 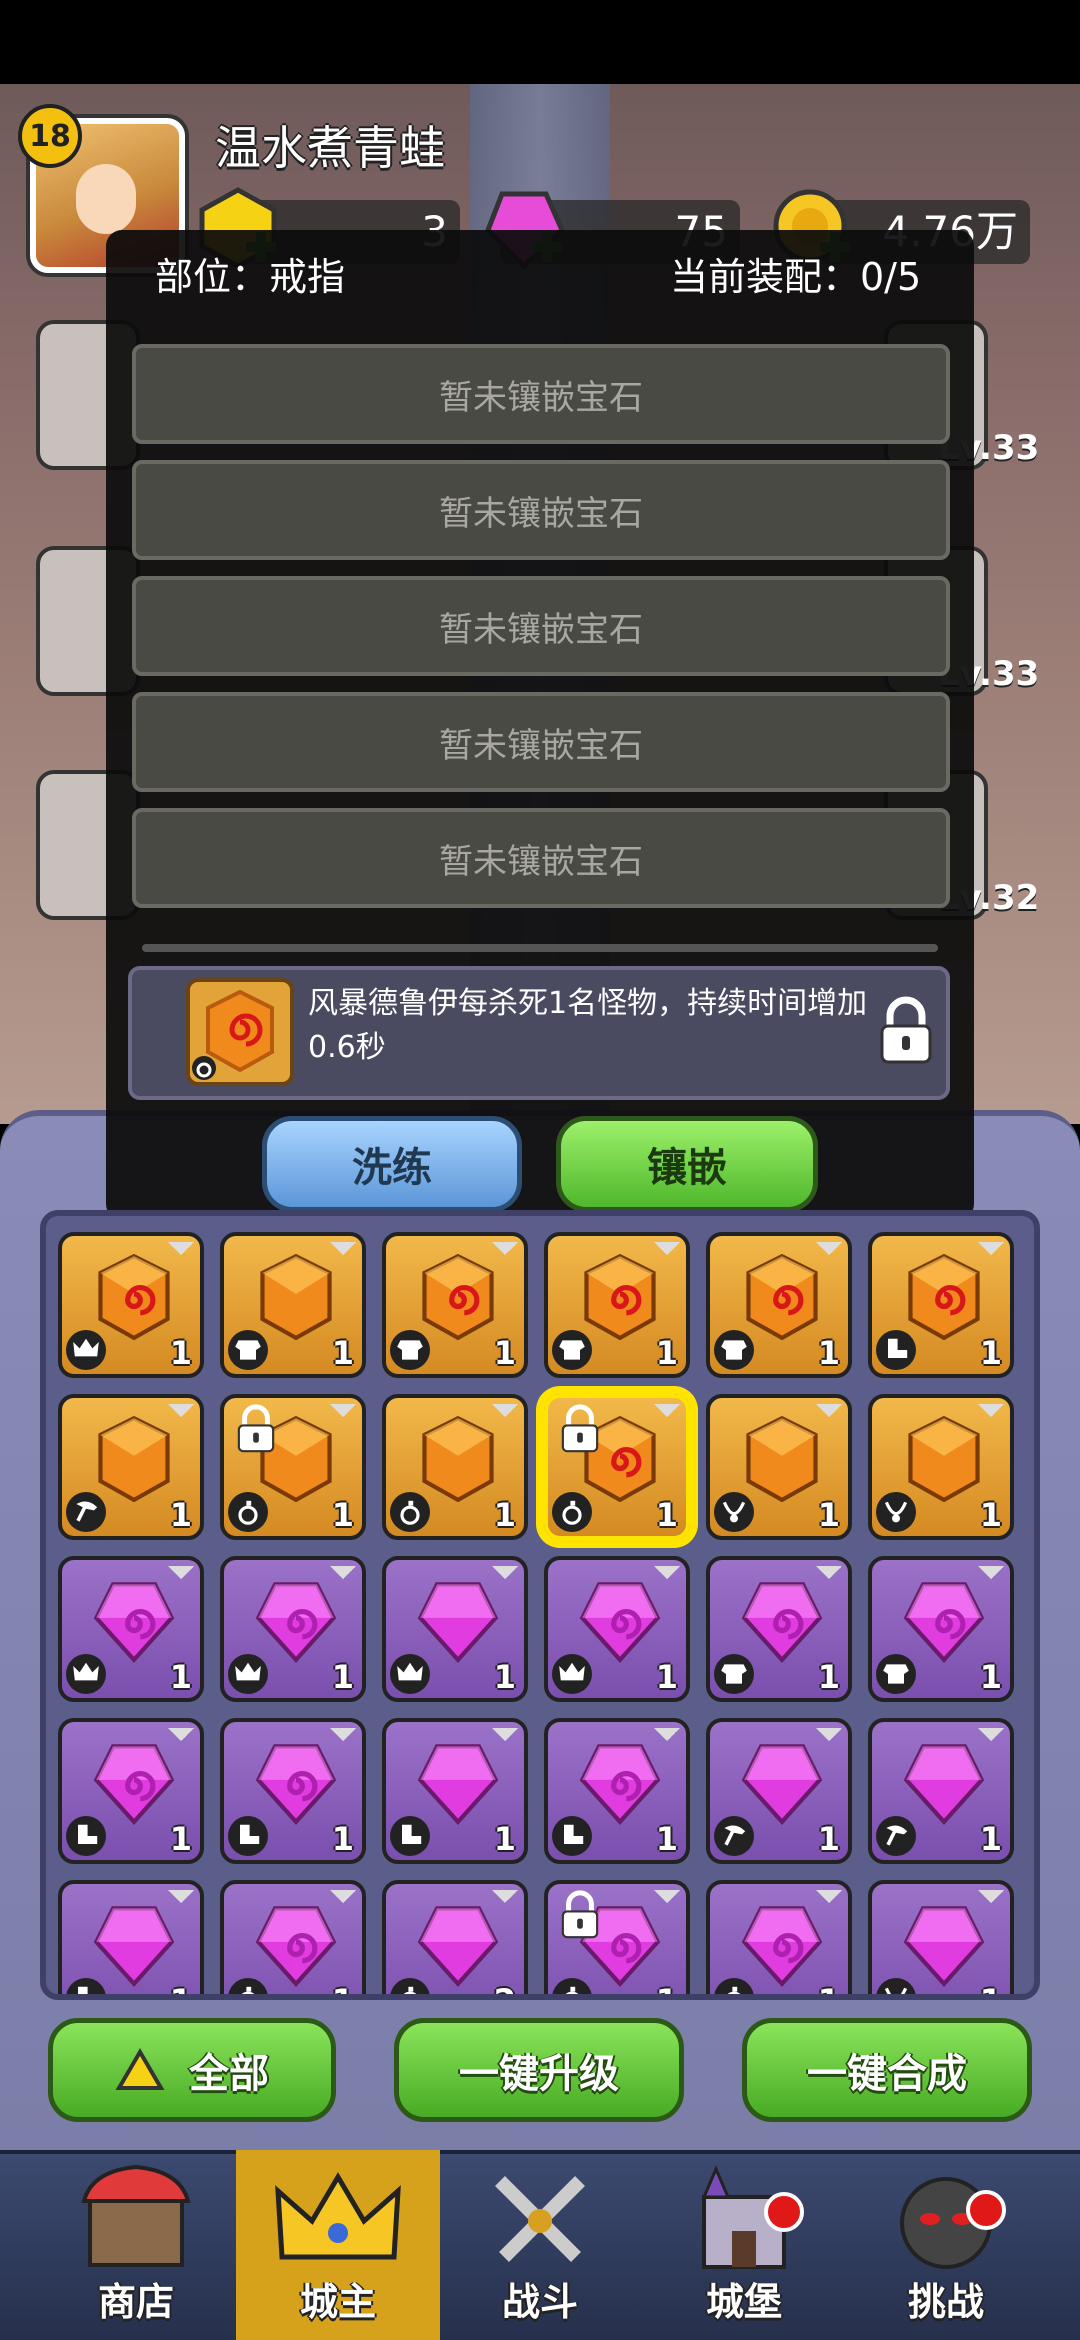 What do you see at coordinates (229, 2074) in the screenshot?
I see `filter-all-label: 全部` at bounding box center [229, 2074].